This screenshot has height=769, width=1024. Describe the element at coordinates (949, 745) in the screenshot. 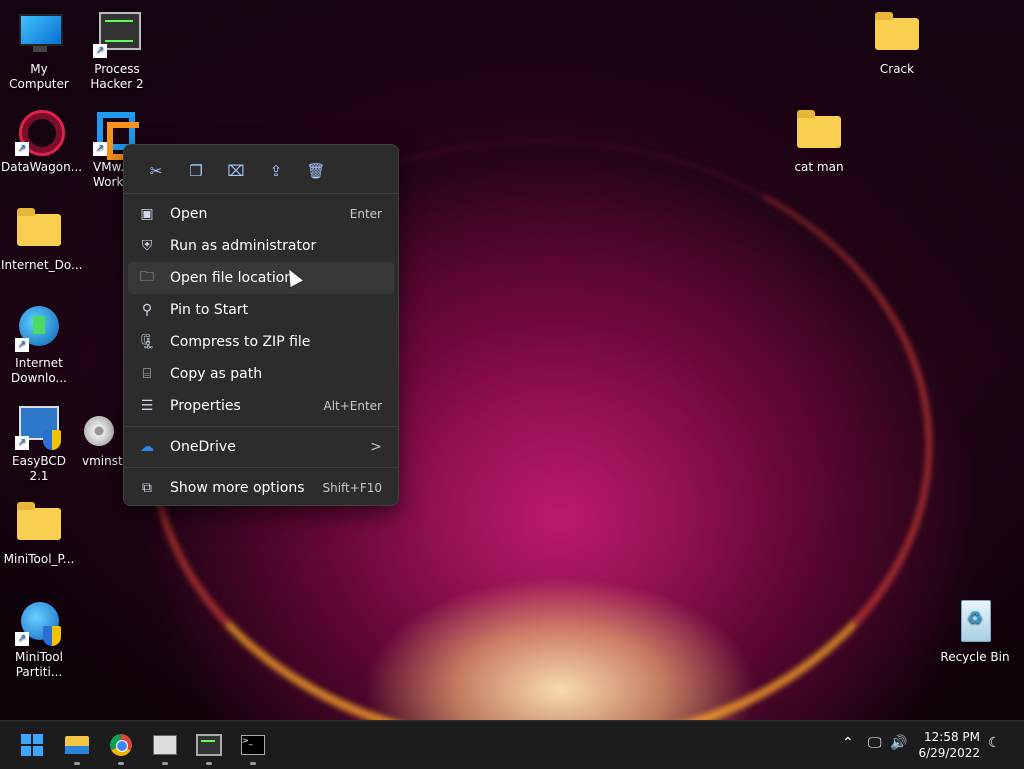

I see `taskbar-clock: 12:58 PM 6/29/2022` at that location.